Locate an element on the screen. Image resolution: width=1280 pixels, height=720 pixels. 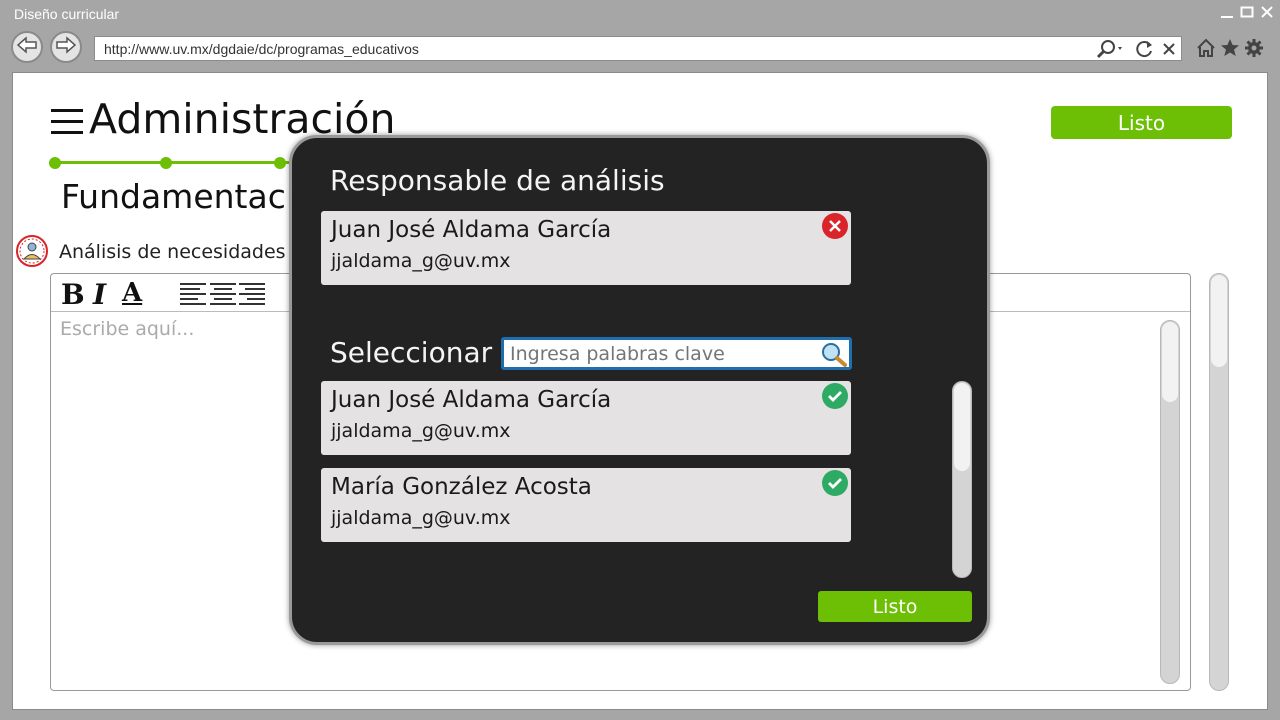
star-icon is located at coordinates (1230, 48).